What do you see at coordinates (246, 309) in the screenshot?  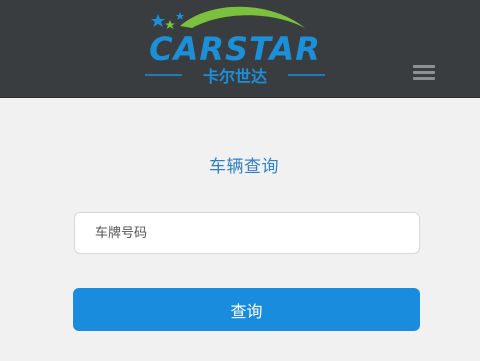 I see `query-button: 查询` at bounding box center [246, 309].